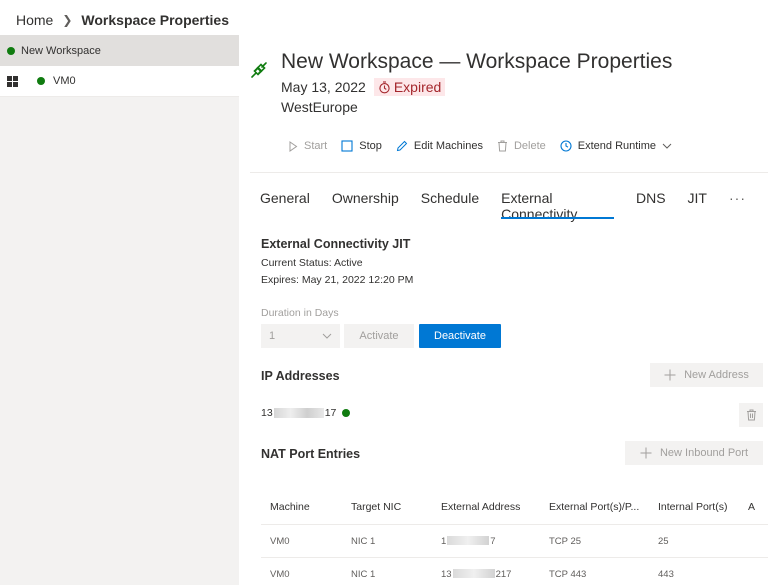  I want to click on delete-button: Delete, so click(521, 146).